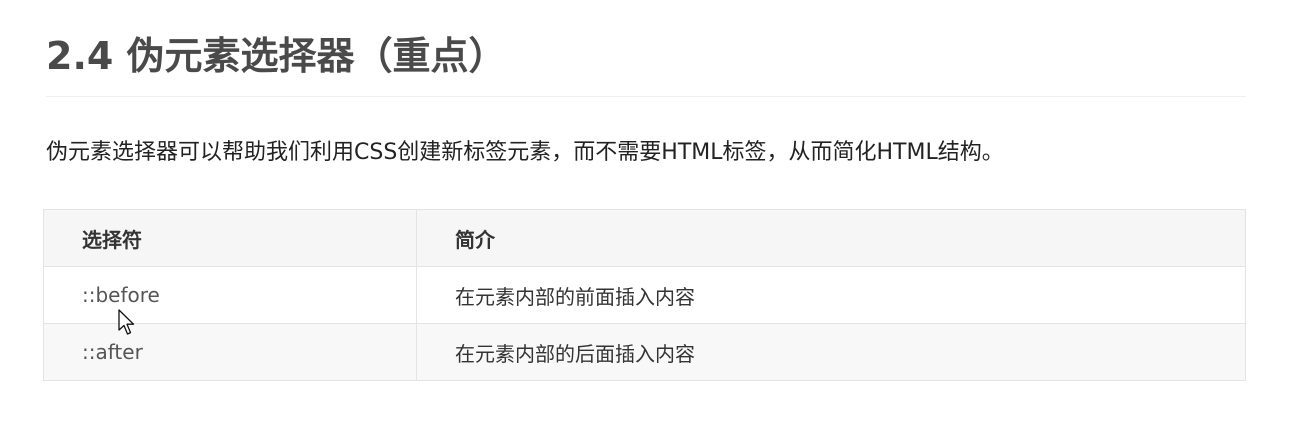  Describe the element at coordinates (230, 352) in the screenshot. I see `cell-selector: ::after` at that location.